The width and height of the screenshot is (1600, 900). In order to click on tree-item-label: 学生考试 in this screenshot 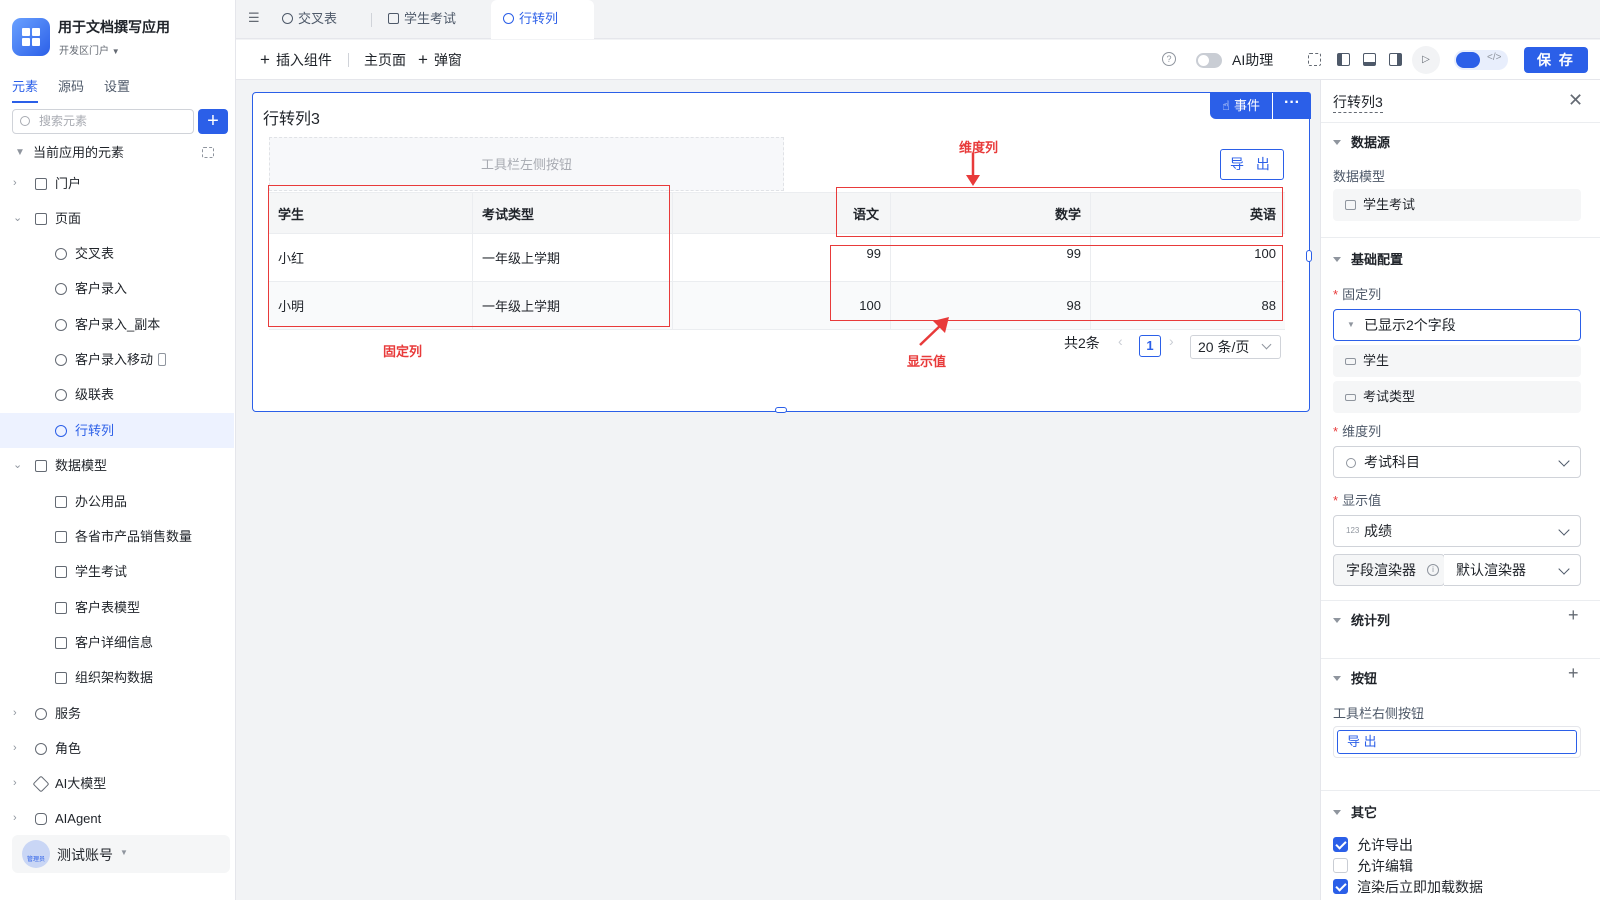, I will do `click(101, 571)`.